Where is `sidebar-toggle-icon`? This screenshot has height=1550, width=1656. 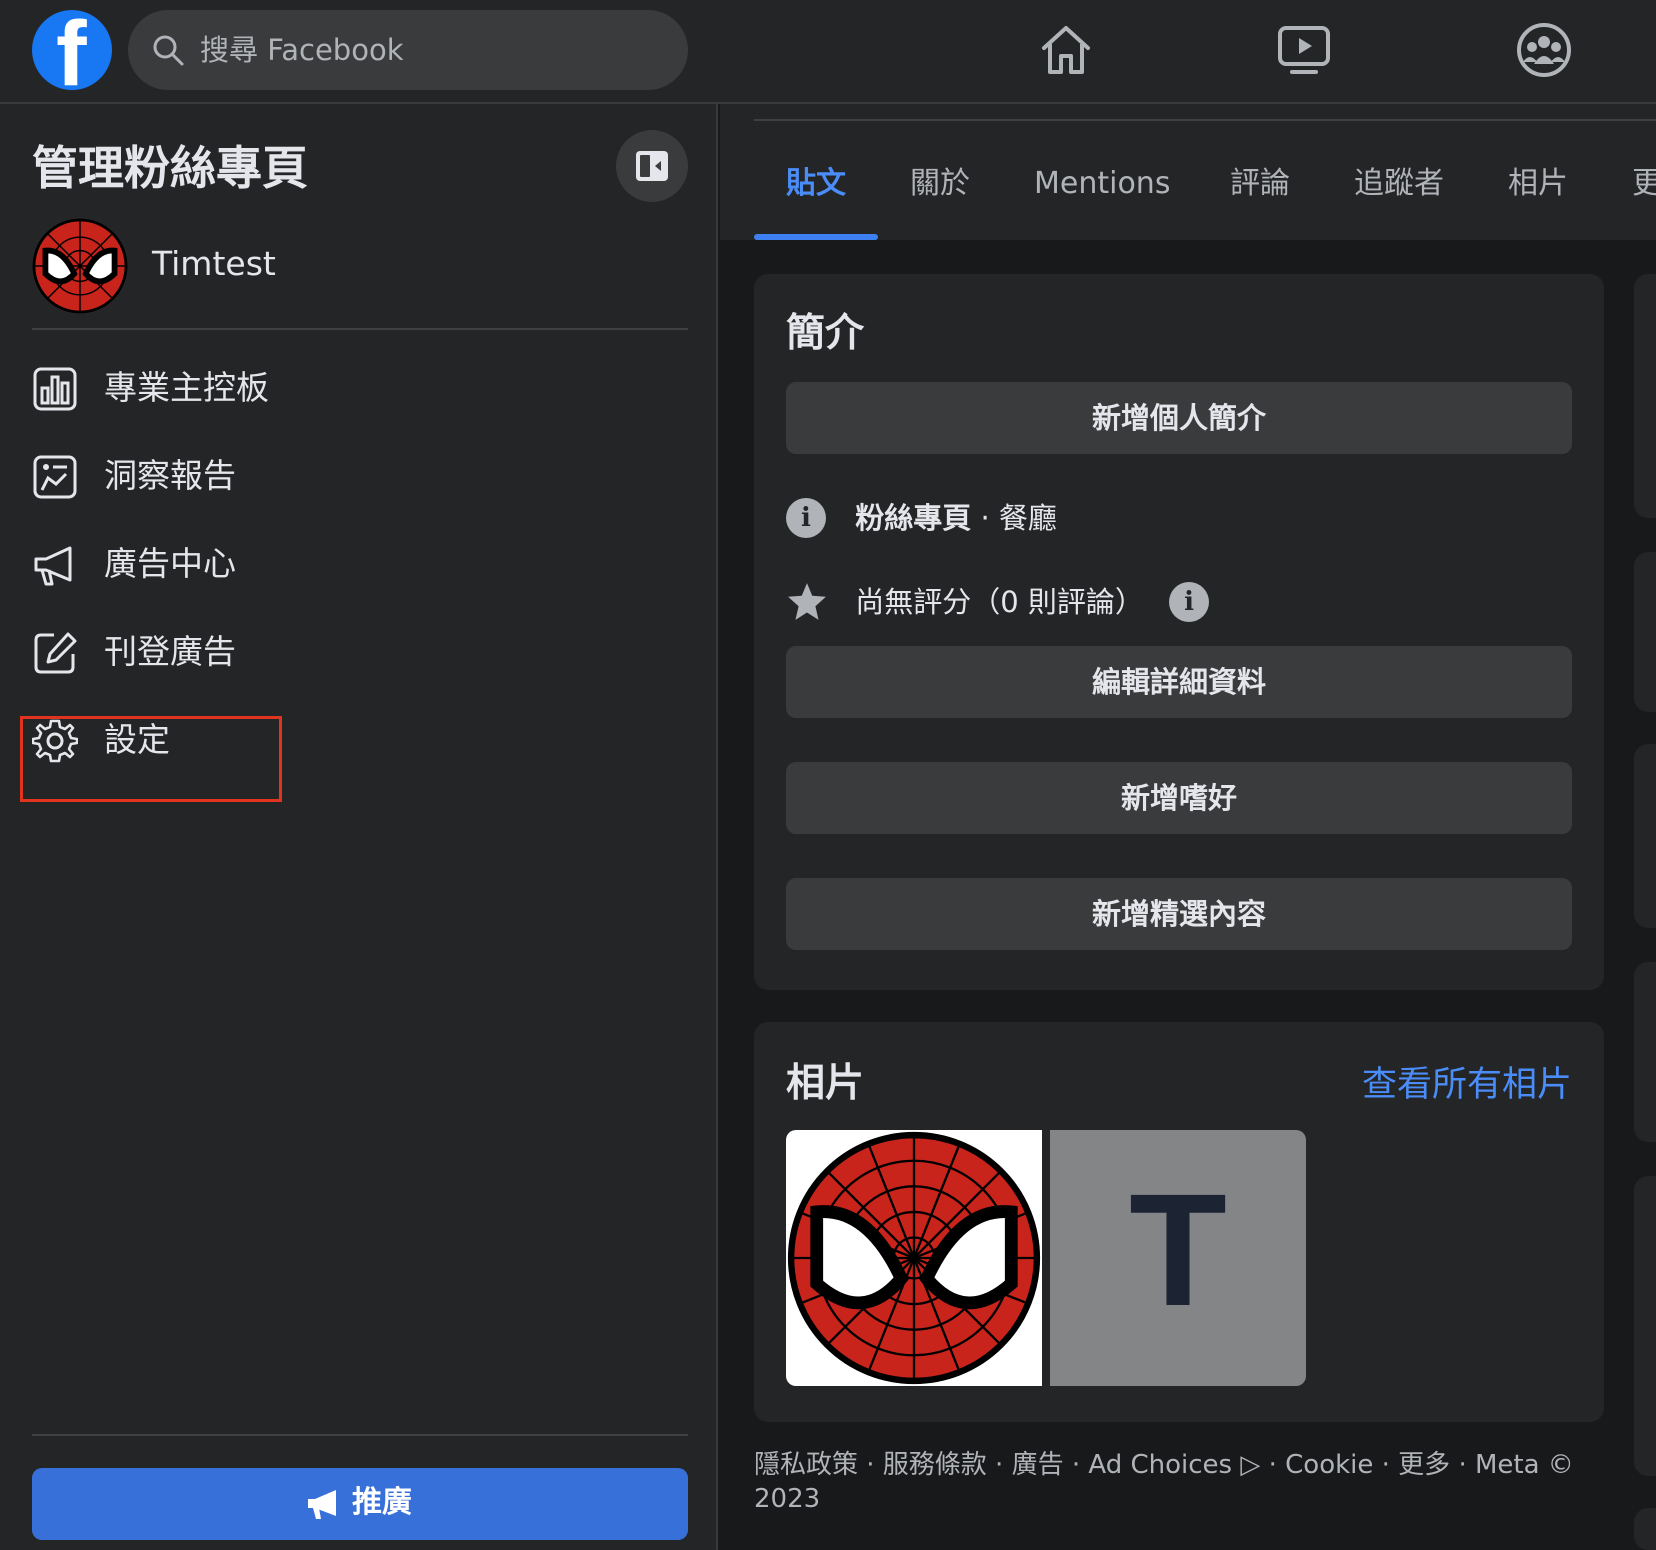
sidebar-toggle-icon is located at coordinates (652, 166).